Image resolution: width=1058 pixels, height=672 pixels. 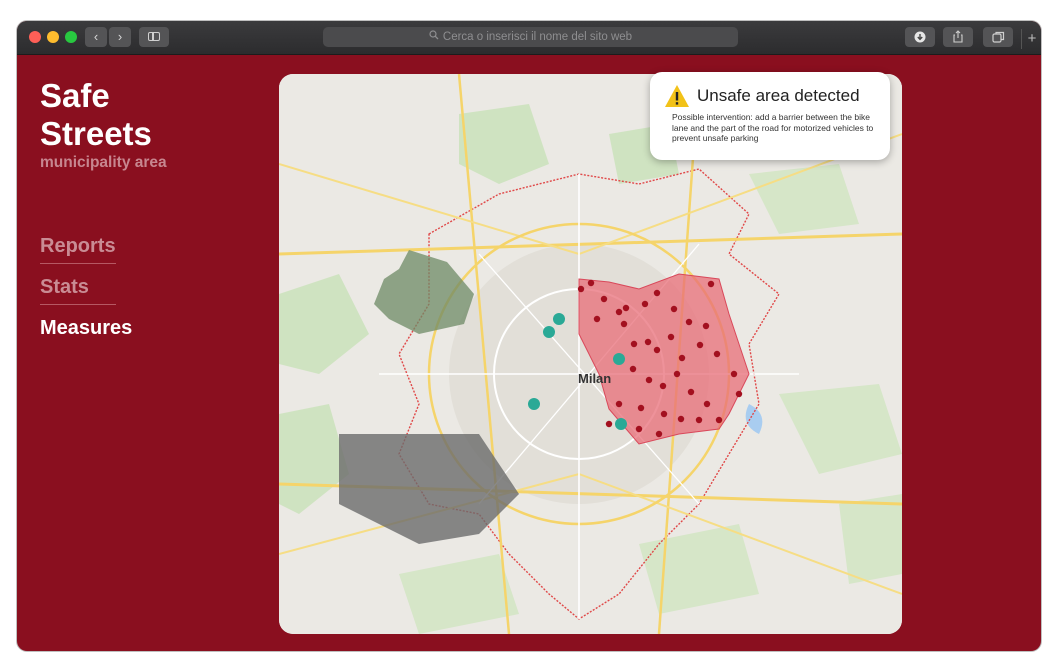 What do you see at coordinates (103, 162) in the screenshot?
I see `brand-subtitle: municipality area` at bounding box center [103, 162].